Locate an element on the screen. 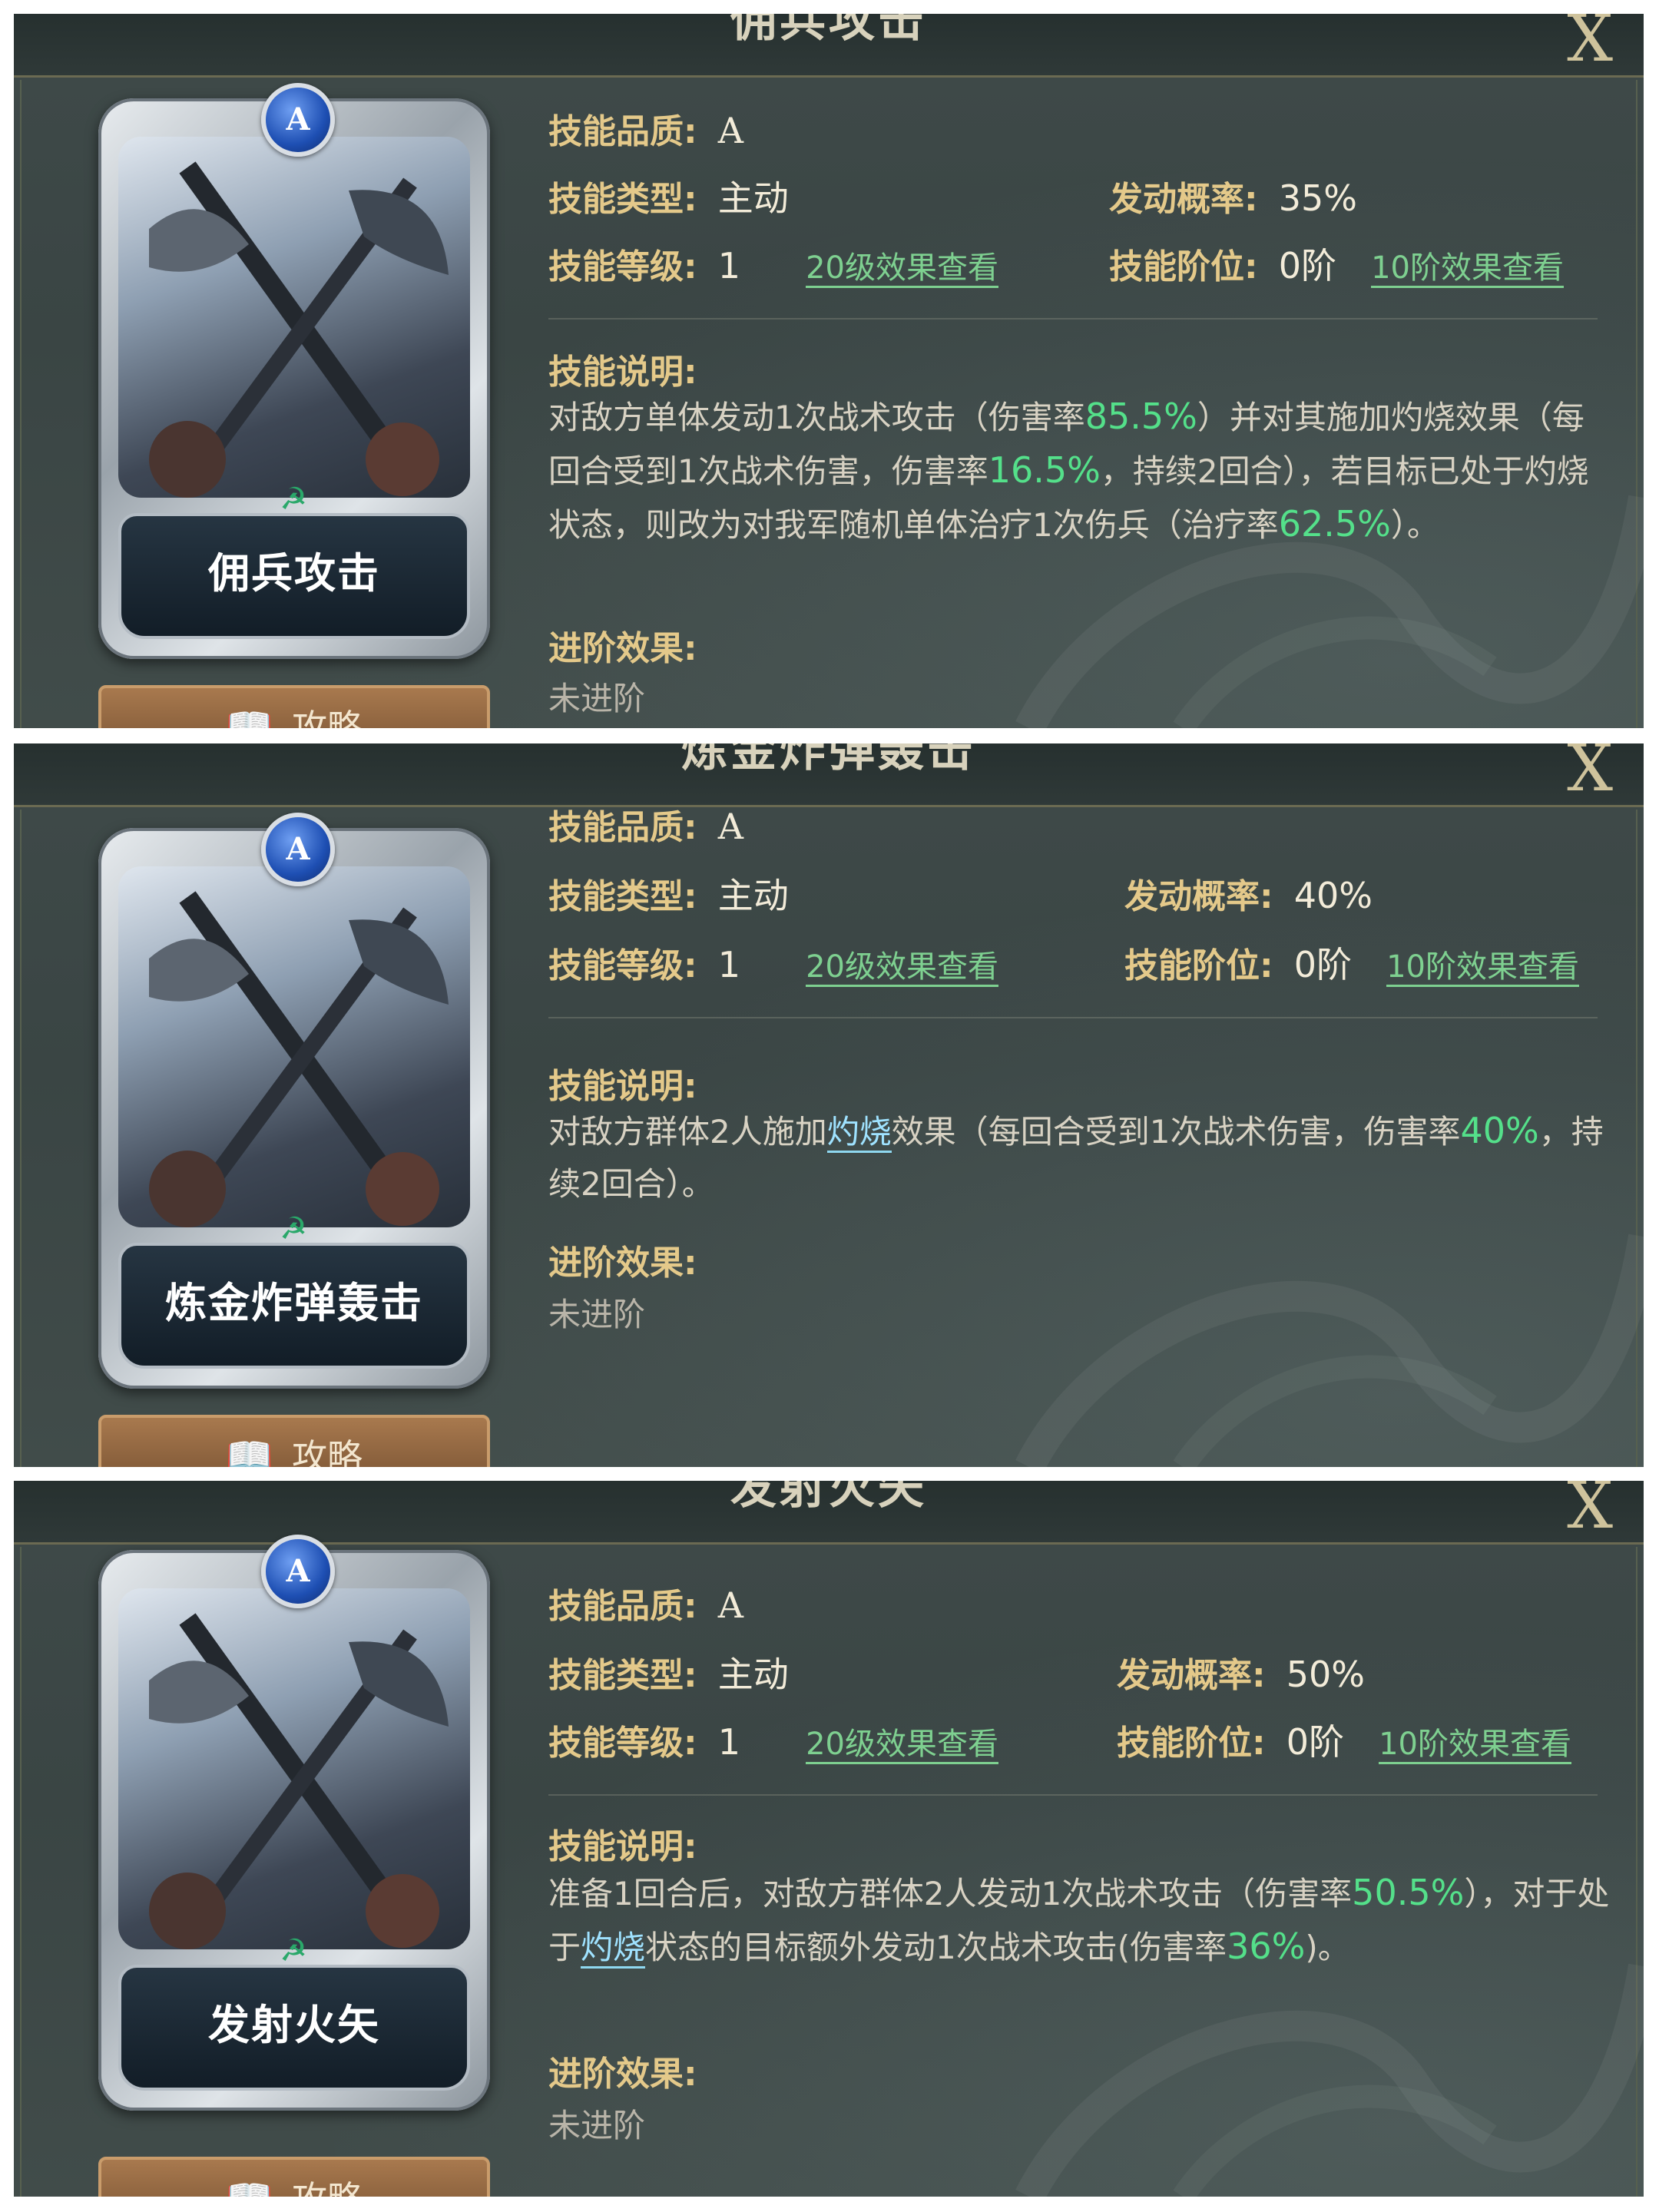 This screenshot has width=1659, height=2212. rate-row: 发动概率: 50% is located at coordinates (1241, 1674).